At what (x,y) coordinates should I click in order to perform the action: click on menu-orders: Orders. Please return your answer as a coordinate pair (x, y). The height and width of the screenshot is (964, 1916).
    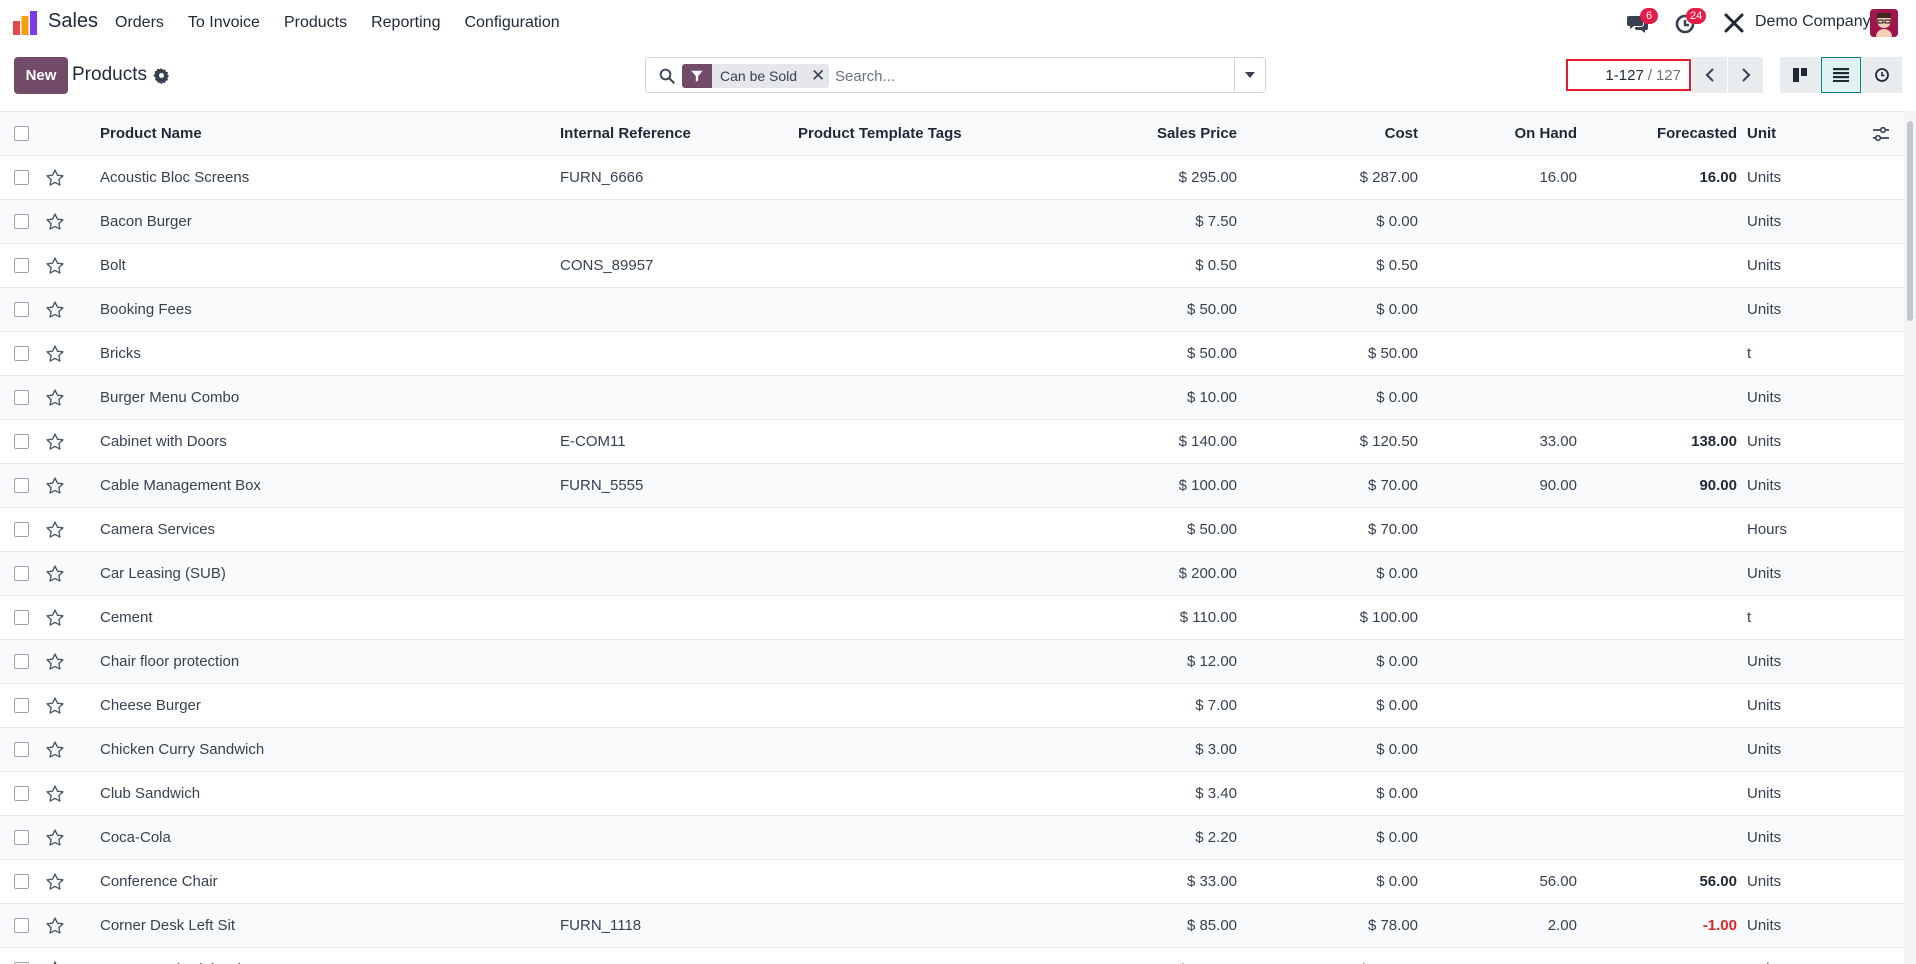
    Looking at the image, I should click on (139, 22).